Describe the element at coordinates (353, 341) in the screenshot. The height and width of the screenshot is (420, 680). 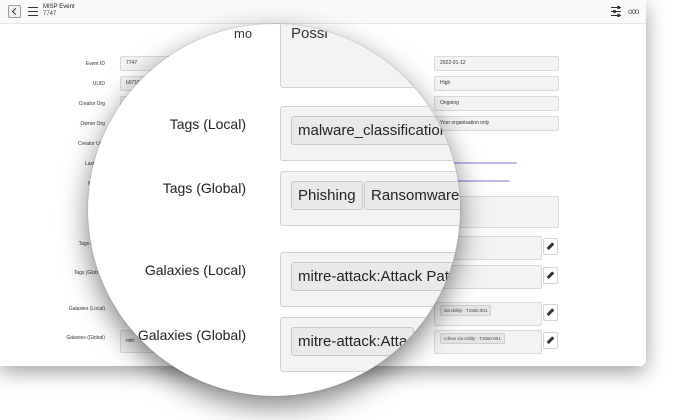
I see `galaxy-pill: mitre-attack:Atta` at that location.